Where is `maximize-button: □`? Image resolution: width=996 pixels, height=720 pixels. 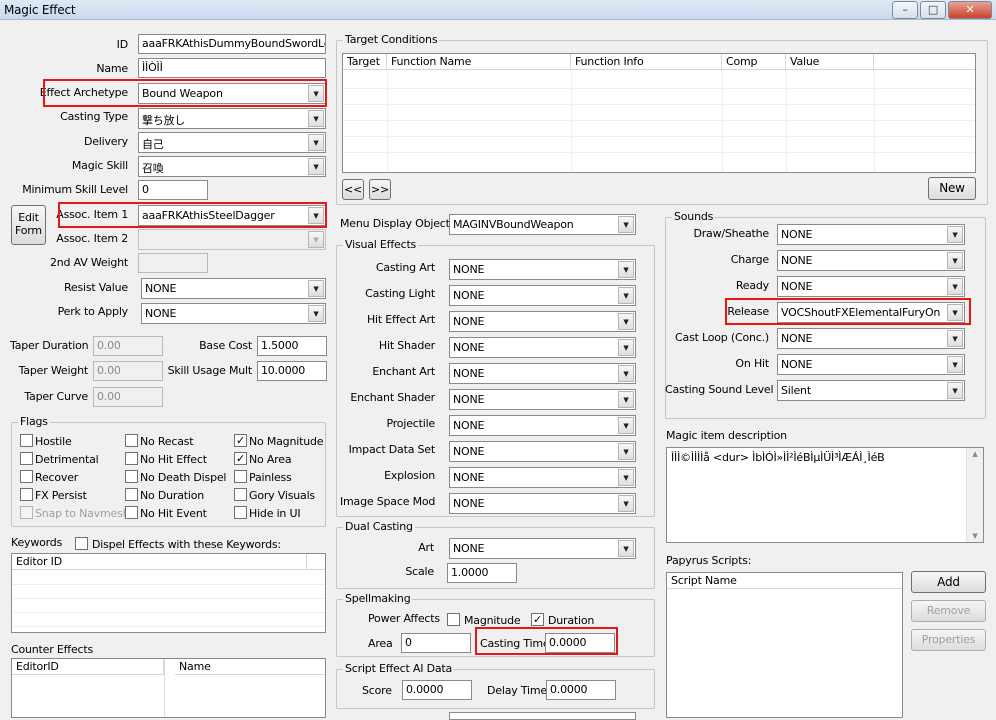 maximize-button: □ is located at coordinates (933, 10).